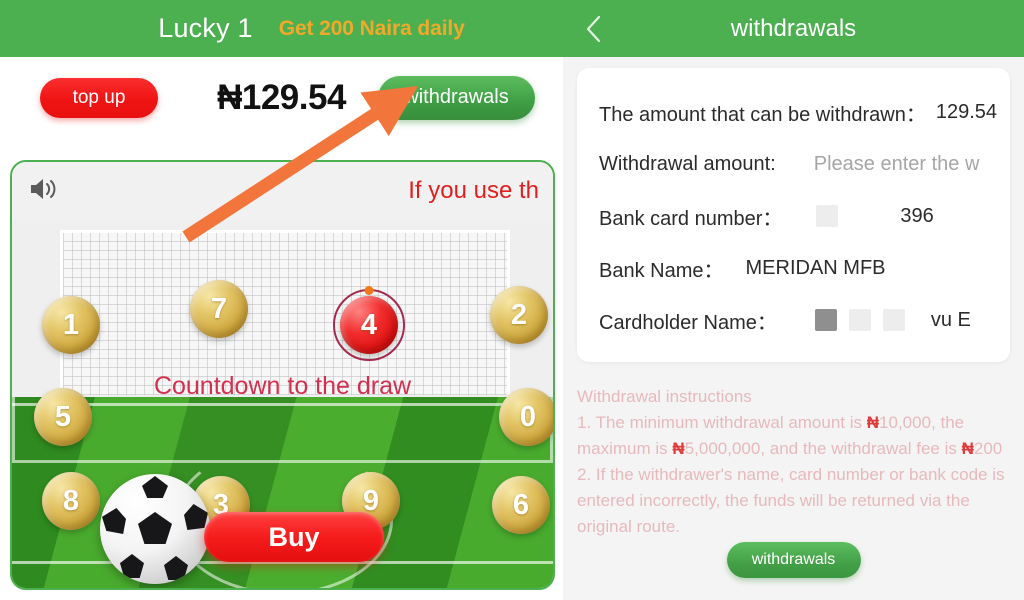 This screenshot has height=600, width=1024. I want to click on balance-bar: top up ₦129.54 withdrawals, so click(281, 97).